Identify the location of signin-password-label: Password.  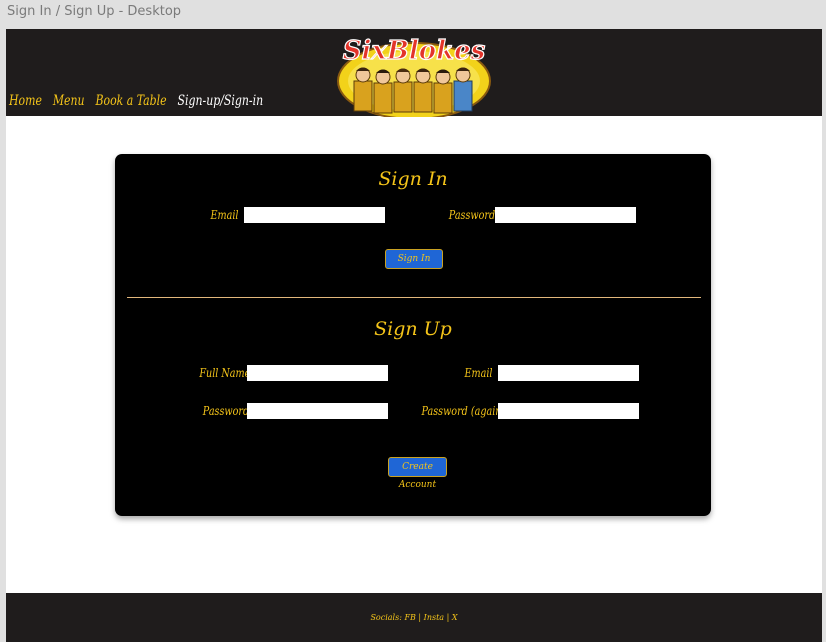
(472, 215).